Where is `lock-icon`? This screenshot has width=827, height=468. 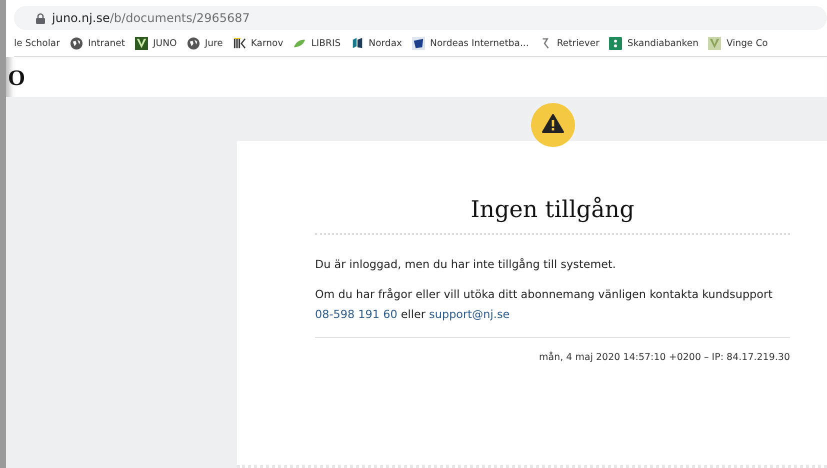
lock-icon is located at coordinates (40, 18).